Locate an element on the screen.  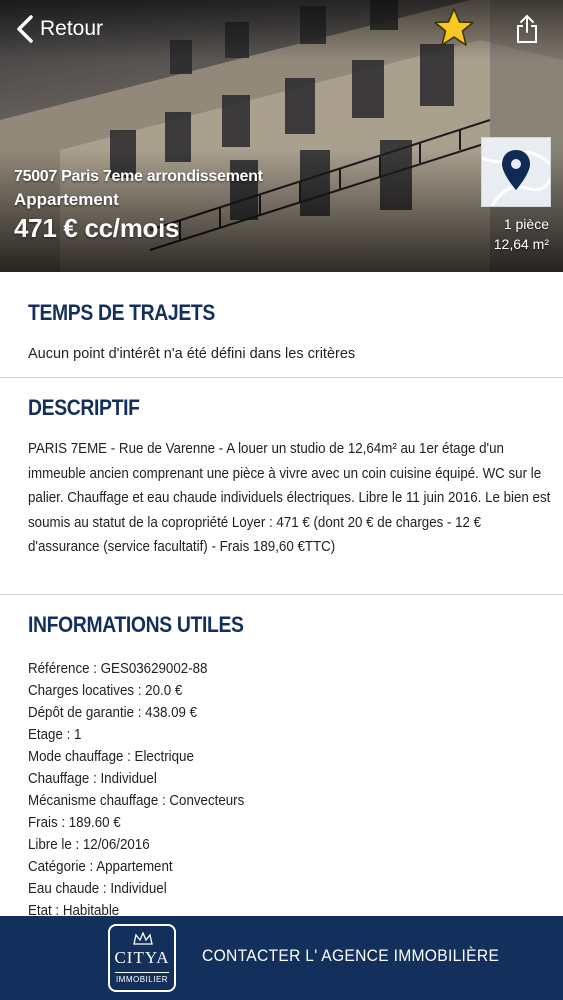
star-icon is located at coordinates (454, 28).